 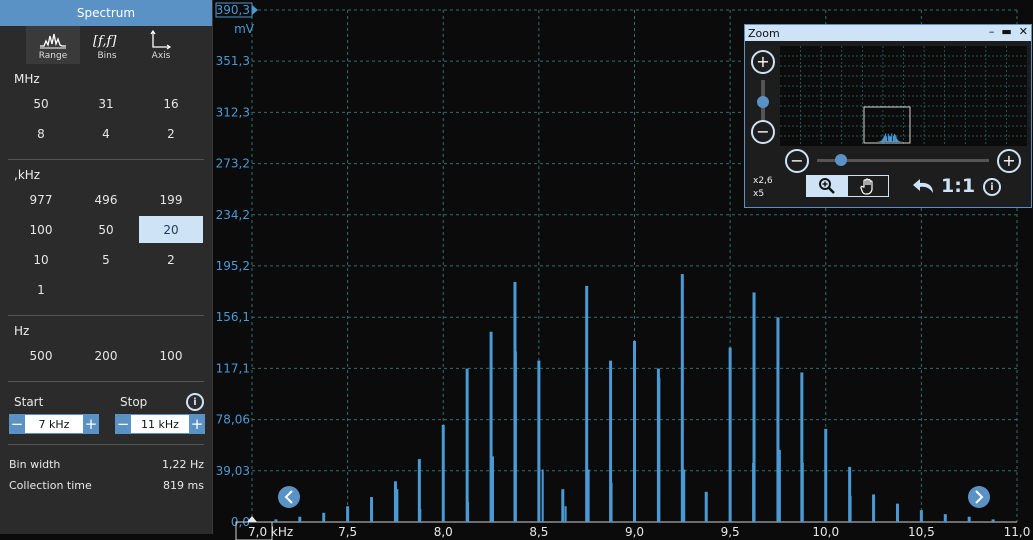 What do you see at coordinates (29, 402) in the screenshot?
I see `start-label: Start` at bounding box center [29, 402].